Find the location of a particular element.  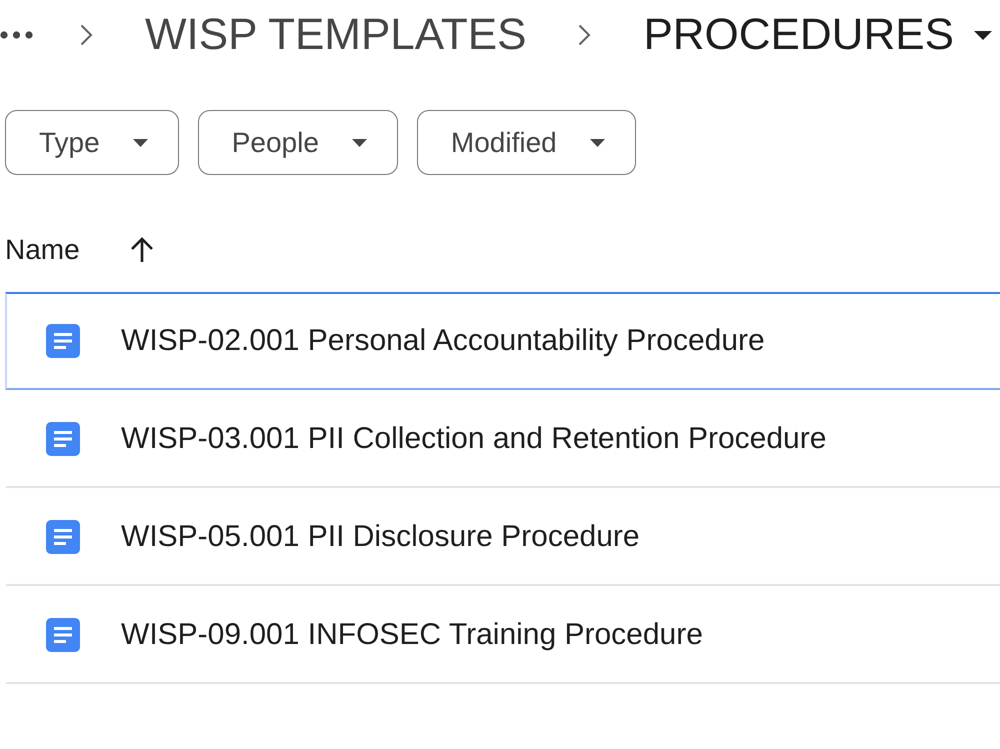

file-name: WISP-03.001 PII Collection and Retention Procedure is located at coordinates (473, 439).